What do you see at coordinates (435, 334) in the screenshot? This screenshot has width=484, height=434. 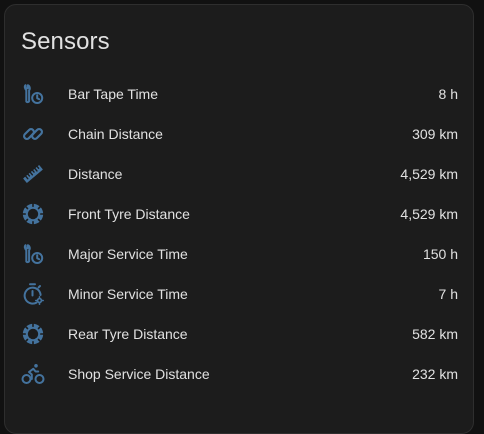 I see `sensor-value: 582 km` at bounding box center [435, 334].